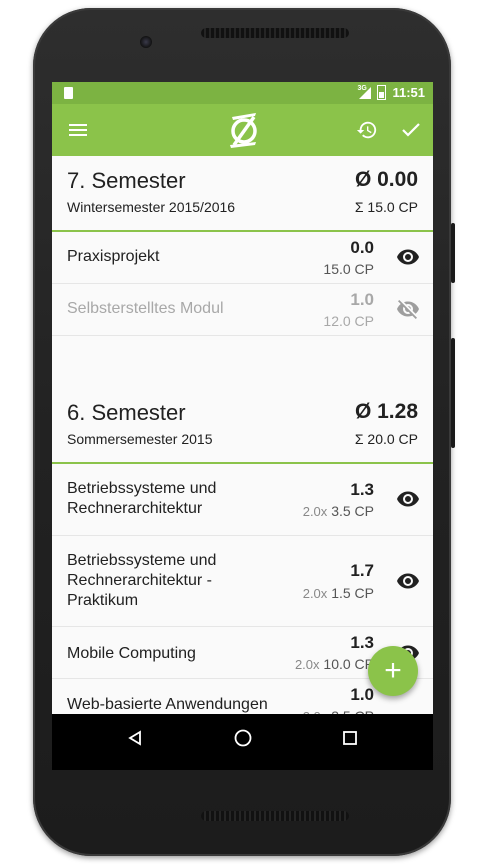 This screenshot has height=864, width=484. Describe the element at coordinates (408, 309) in the screenshot. I see `visibility-off-icon` at that location.